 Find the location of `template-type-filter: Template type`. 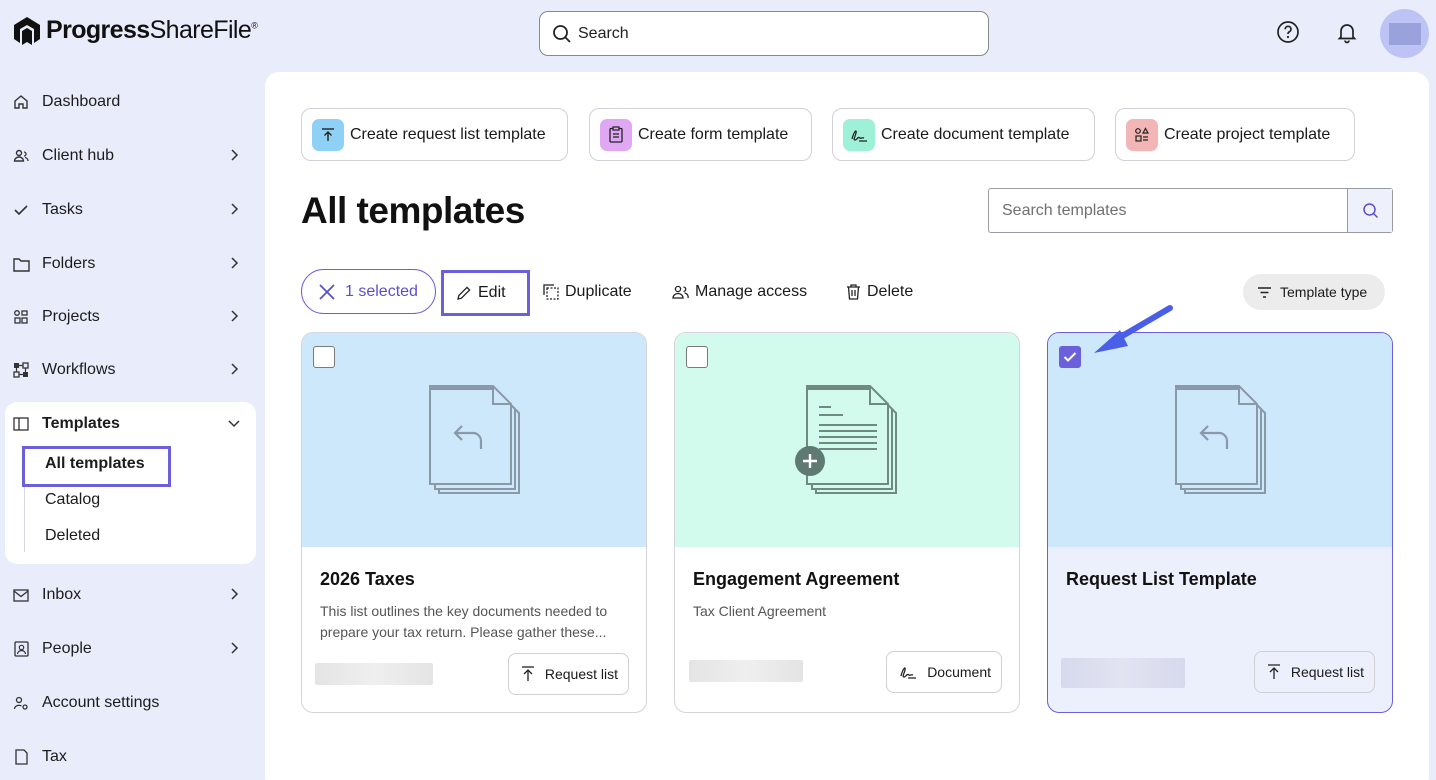

template-type-filter: Template type is located at coordinates (1314, 292).